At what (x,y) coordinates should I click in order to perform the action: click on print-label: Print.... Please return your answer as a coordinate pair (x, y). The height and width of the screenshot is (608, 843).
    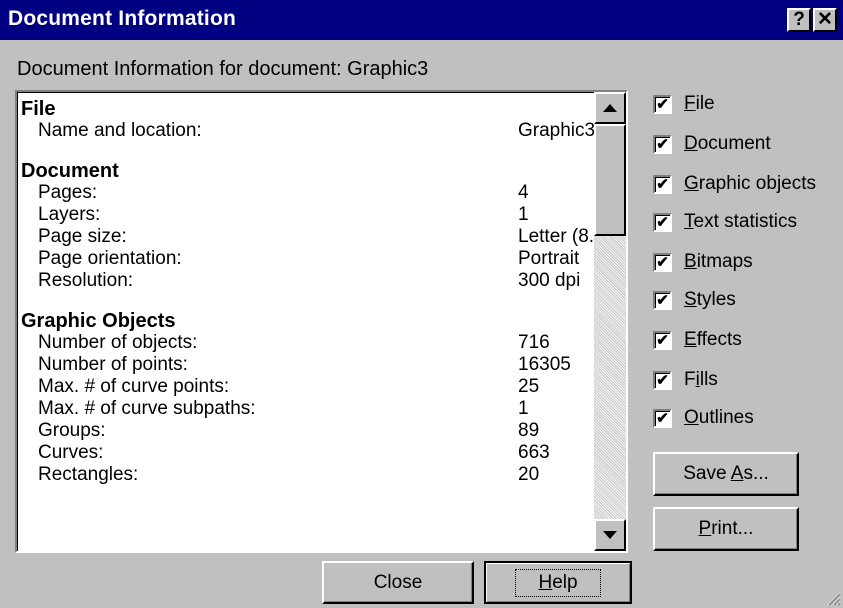
    Looking at the image, I should click on (726, 528).